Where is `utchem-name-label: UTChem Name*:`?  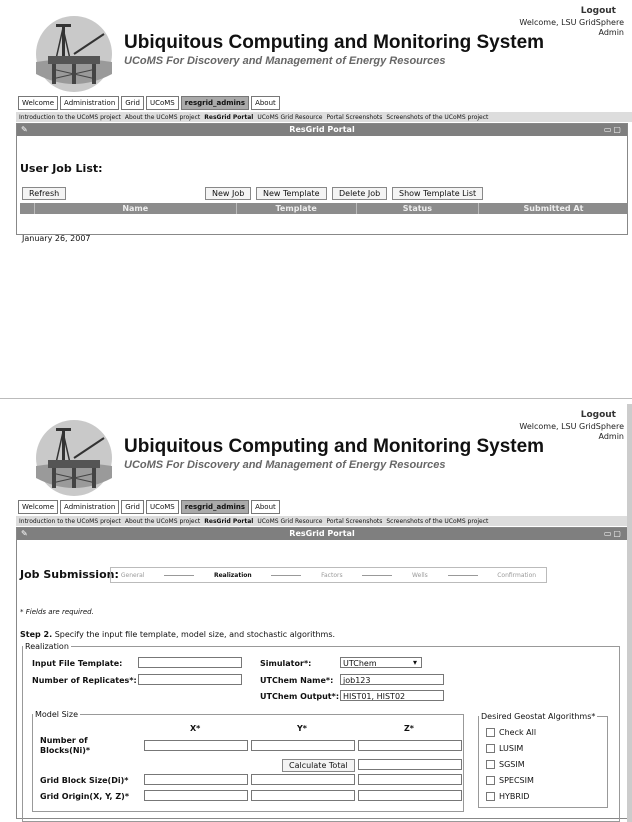
utchem-name-label: UTChem Name*: is located at coordinates (297, 680).